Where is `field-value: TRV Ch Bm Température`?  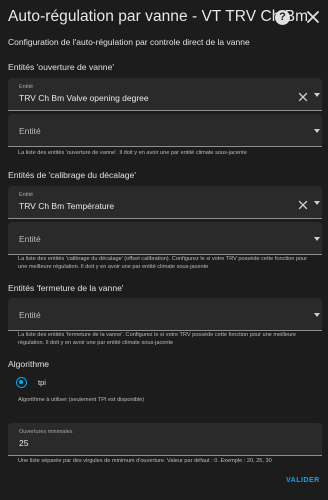 field-value: TRV Ch Bm Température is located at coordinates (67, 206).